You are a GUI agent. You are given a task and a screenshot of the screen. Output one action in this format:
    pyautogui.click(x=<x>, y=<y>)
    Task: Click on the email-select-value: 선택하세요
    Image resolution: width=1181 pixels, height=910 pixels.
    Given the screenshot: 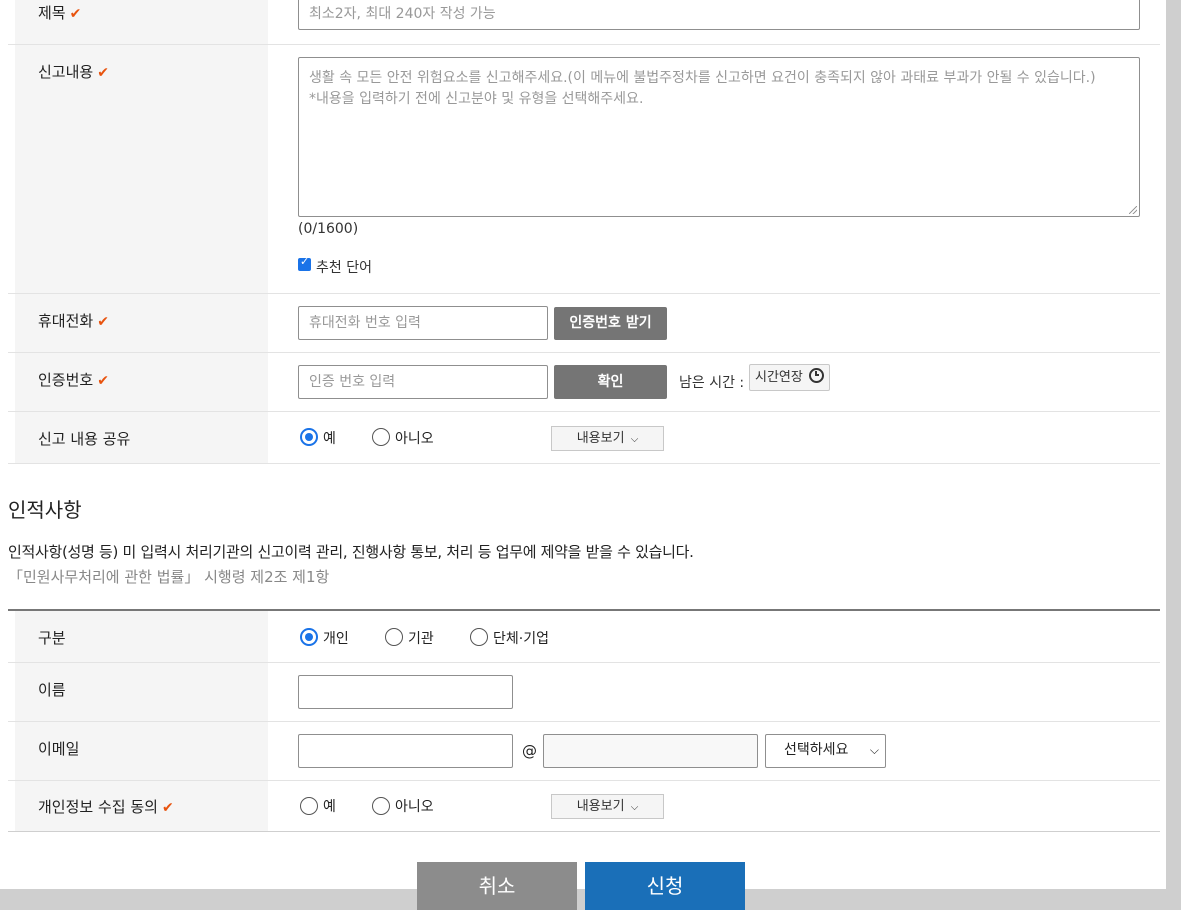 What is the action you would take?
    pyautogui.click(x=816, y=750)
    